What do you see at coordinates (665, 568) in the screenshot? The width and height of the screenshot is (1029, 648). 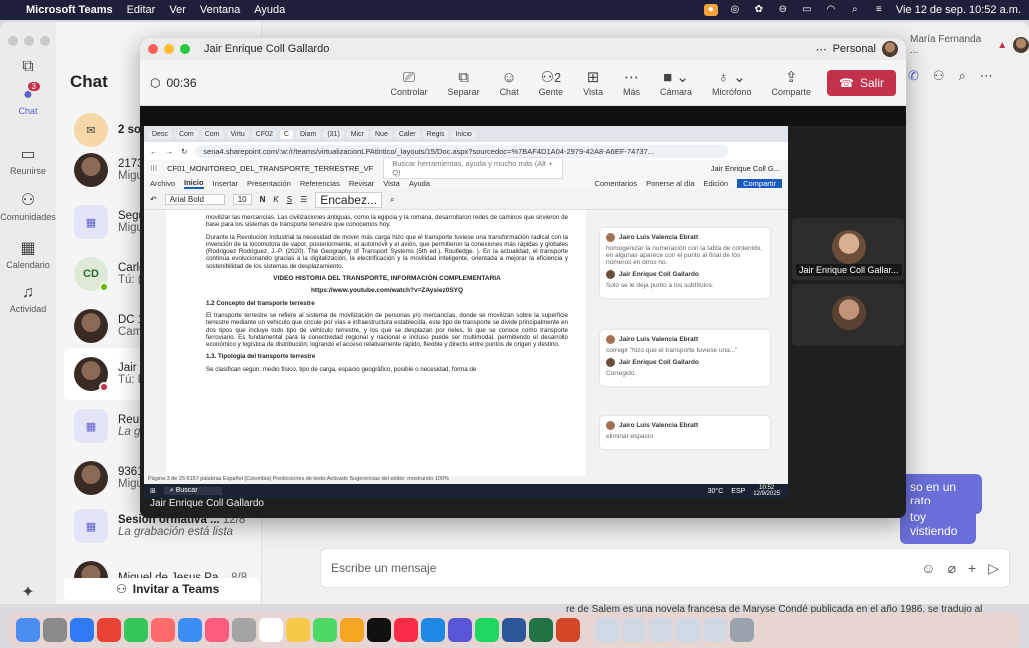 I see `compose-box: Escribe un mensaje ☺ ⌀ + ▷` at bounding box center [665, 568].